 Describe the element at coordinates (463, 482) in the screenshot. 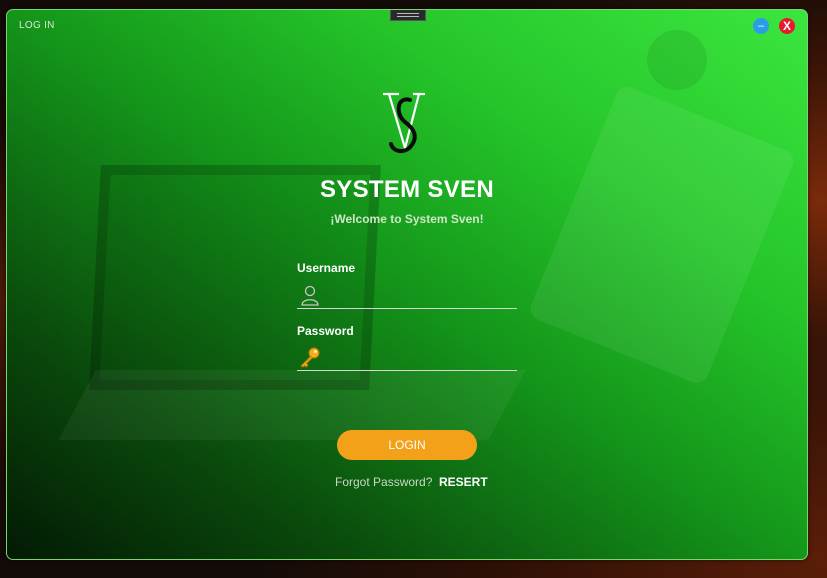

I see `reset-link: RESERT` at that location.